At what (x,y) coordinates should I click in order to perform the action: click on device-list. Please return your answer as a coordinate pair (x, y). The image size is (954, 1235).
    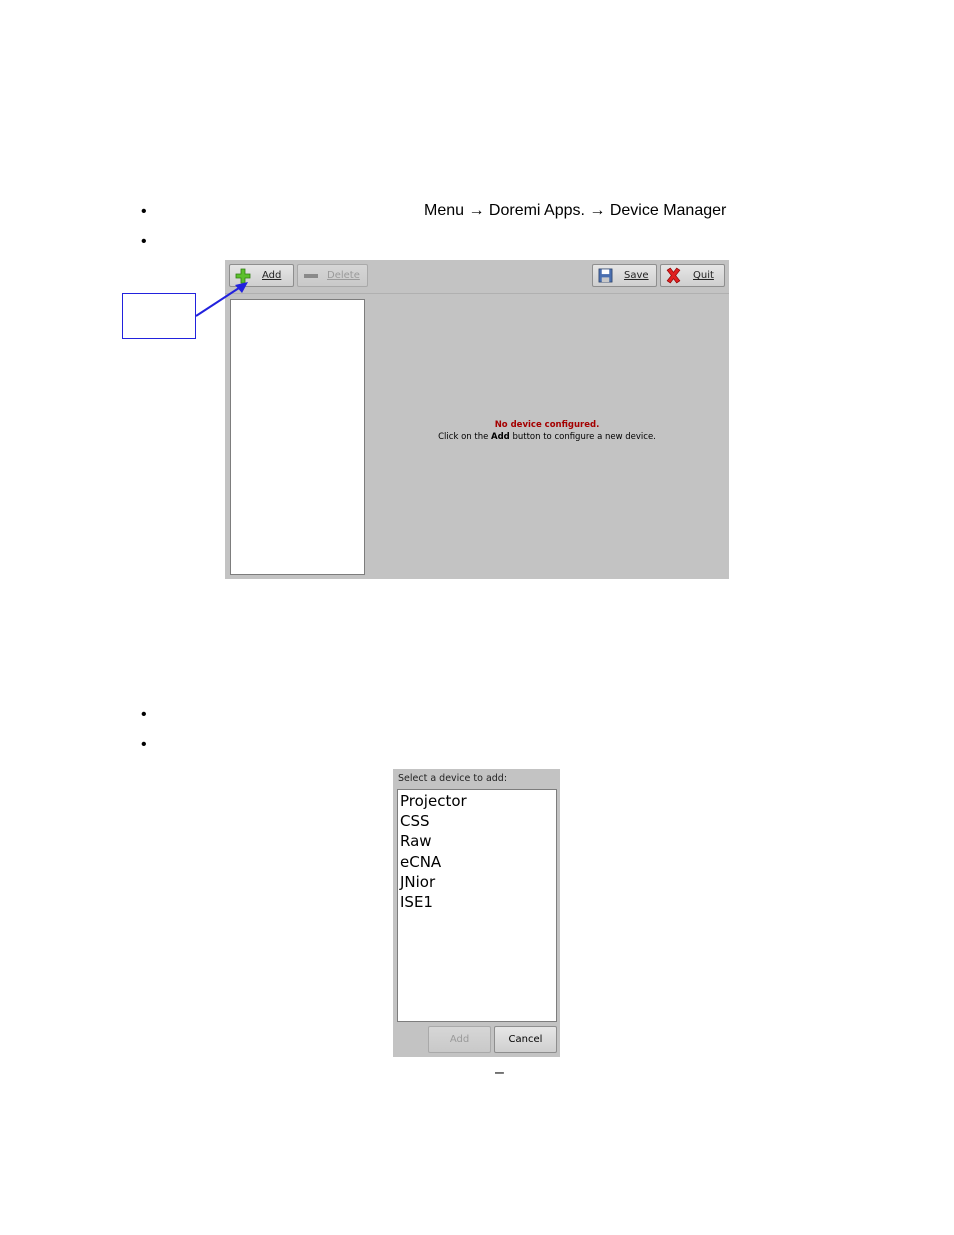
    Looking at the image, I should click on (297, 437).